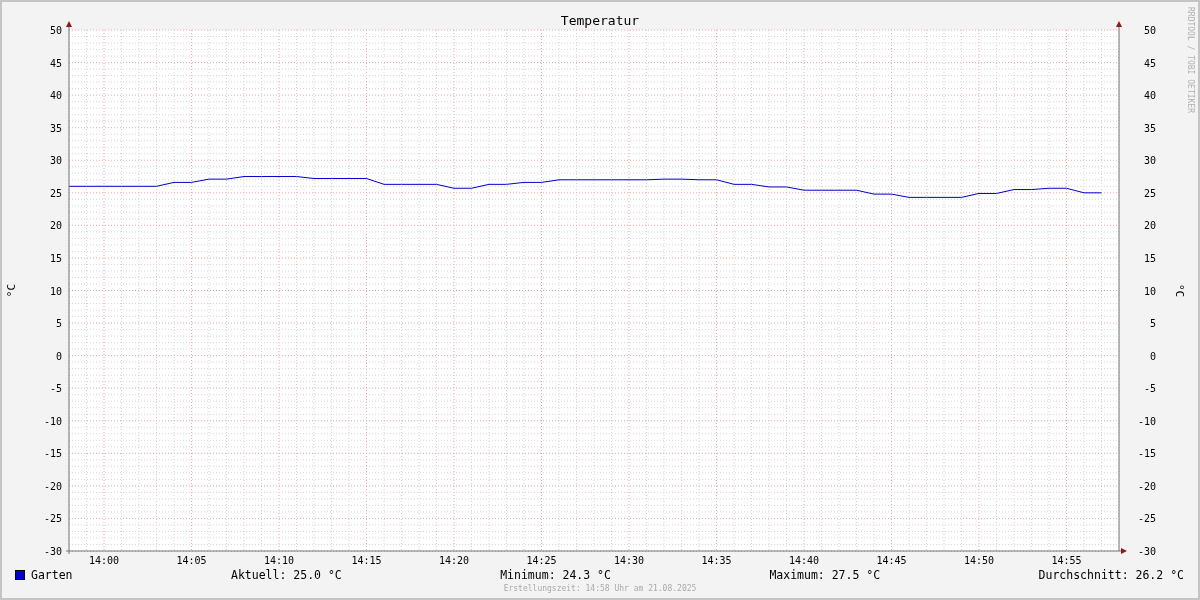  I want to click on tick-label: 14:25, so click(541, 560).